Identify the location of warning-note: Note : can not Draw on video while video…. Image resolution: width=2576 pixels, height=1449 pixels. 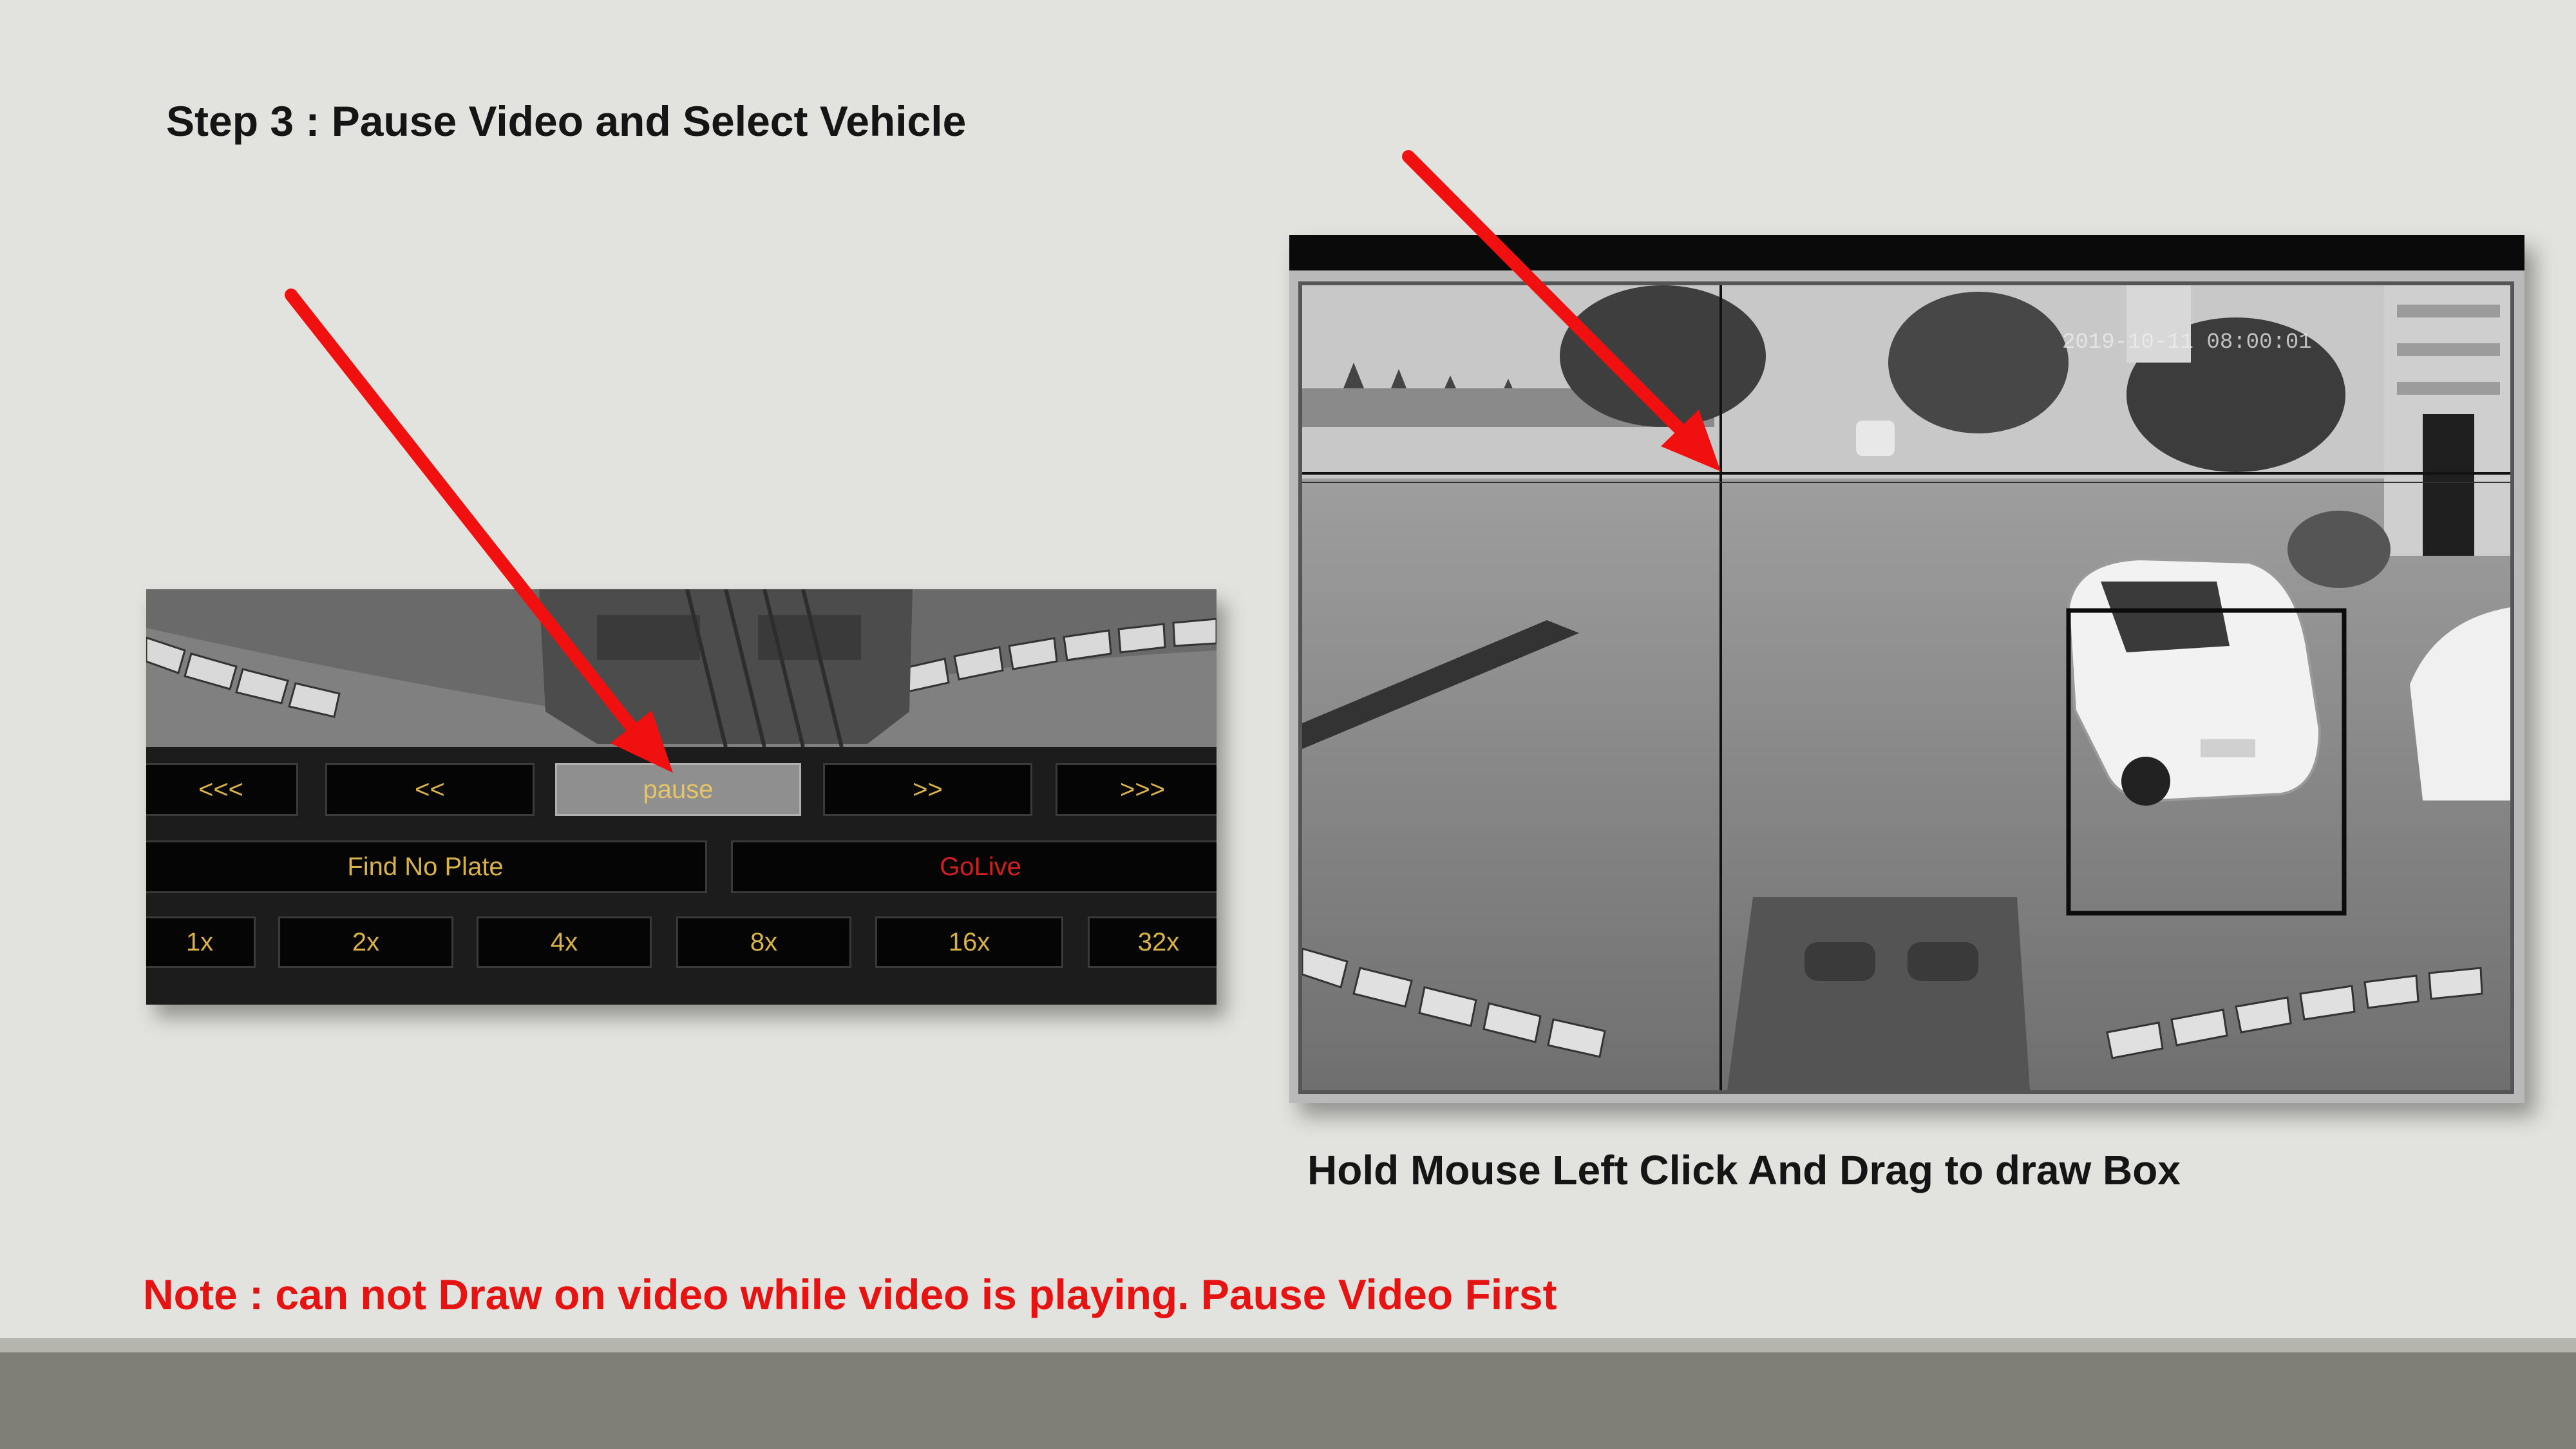
(850, 1294).